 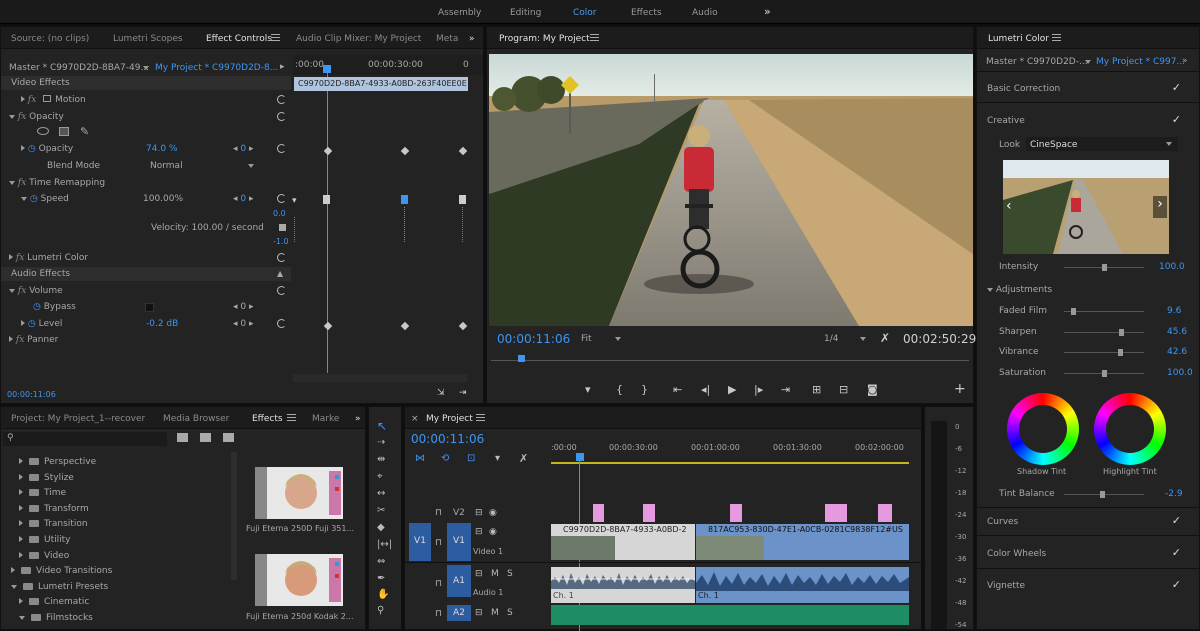 I want to click on track-select-icon: ⇢, so click(x=381, y=442).